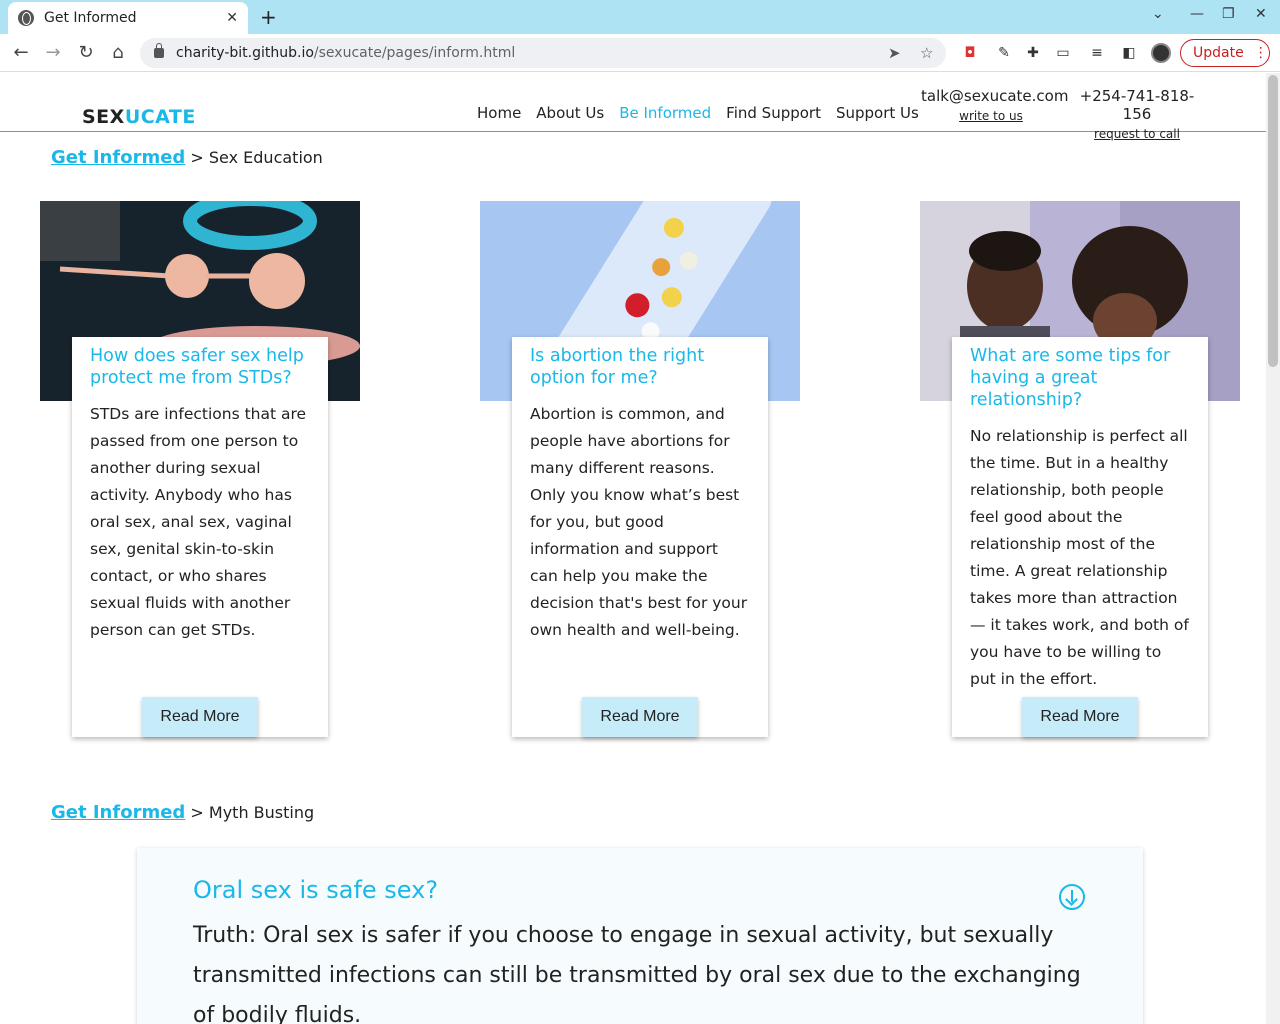  What do you see at coordinates (261, 812) in the screenshot?
I see `breadcrumb-current: Myth Busting` at bounding box center [261, 812].